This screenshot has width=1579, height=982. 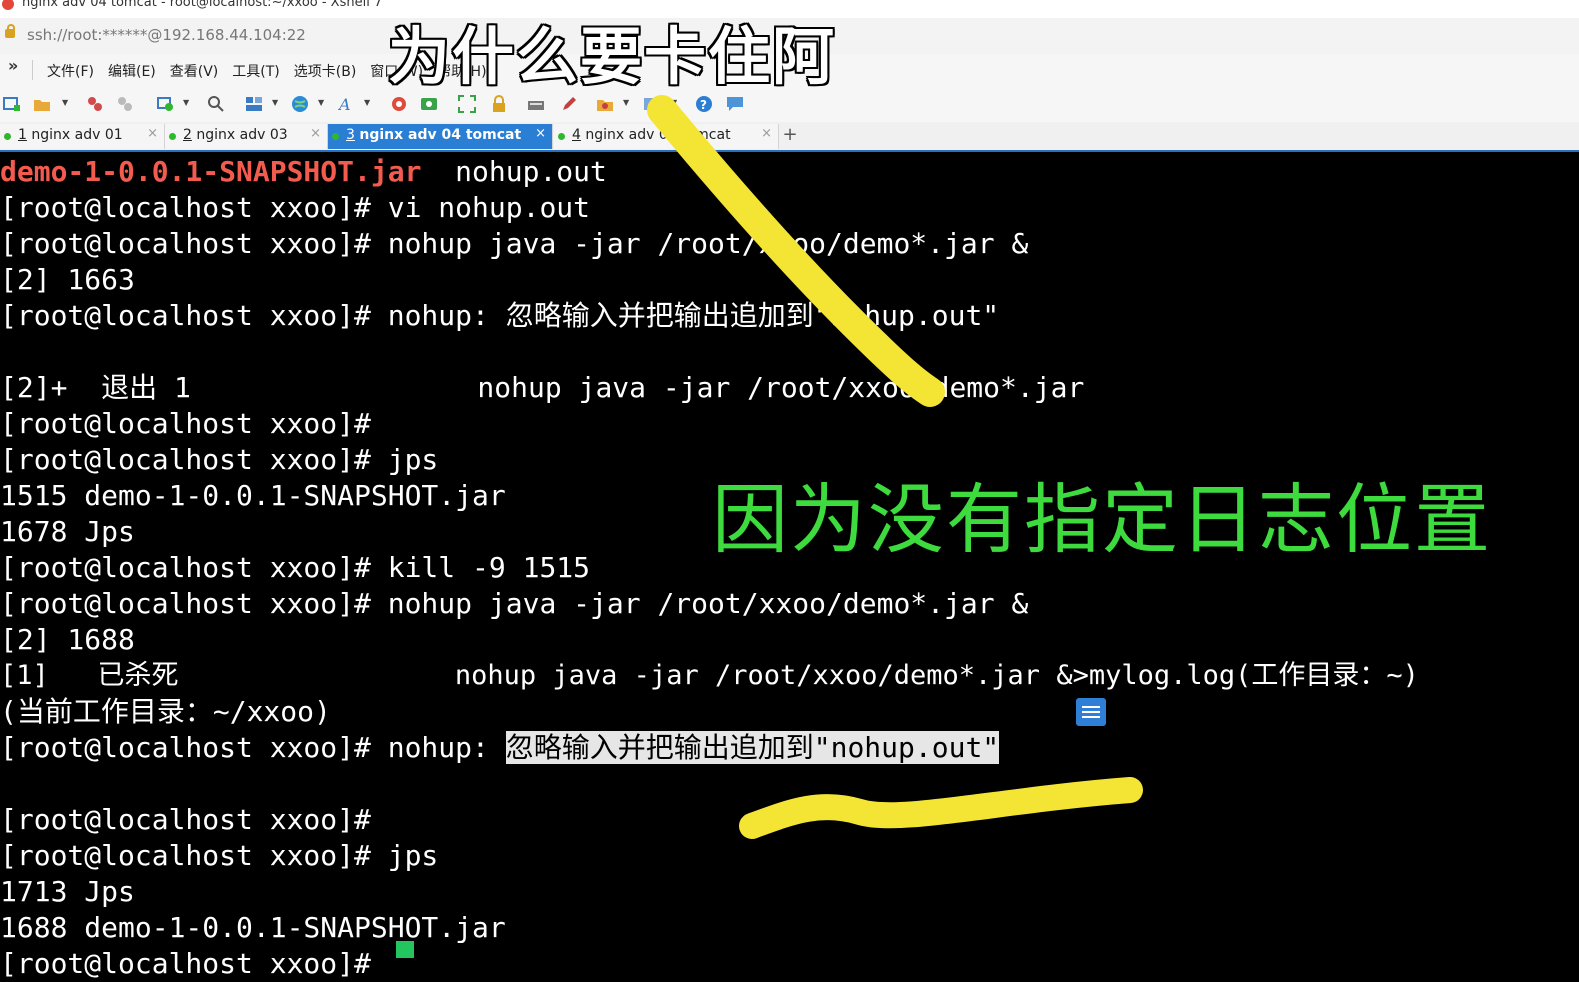 I want to click on terminal-line: 1515 demo-1-0.0.1-SNAPSHOT.jar, so click(x=253, y=495).